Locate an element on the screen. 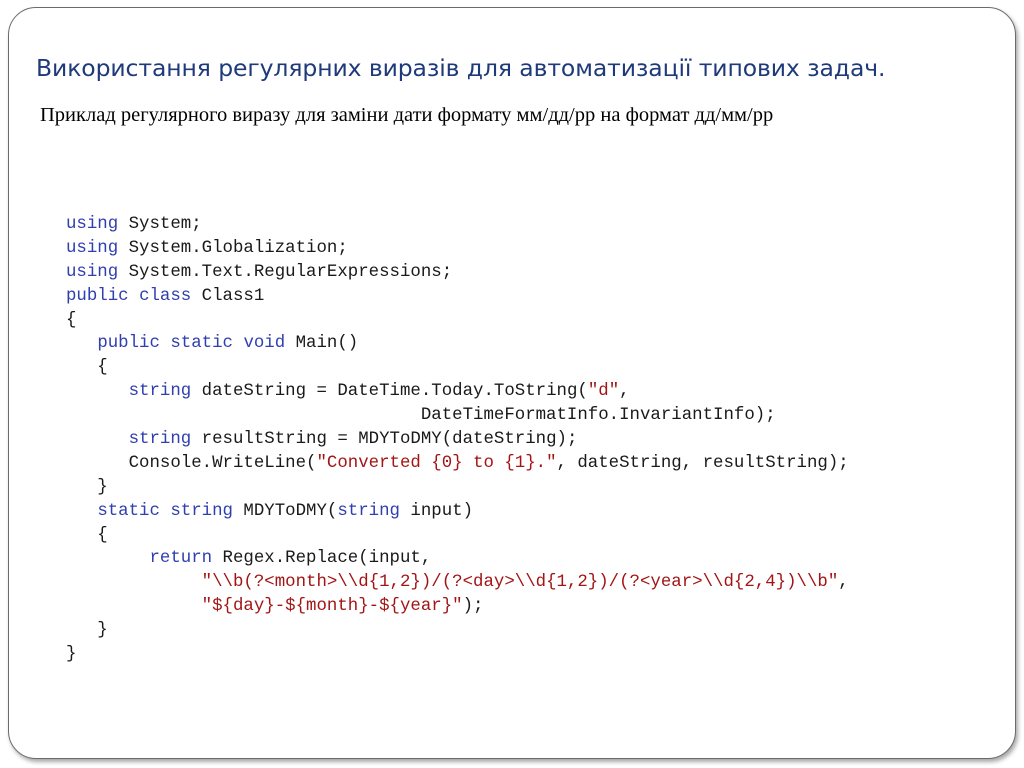 The width and height of the screenshot is (1024, 768). code-keyword: return is located at coordinates (181, 559).